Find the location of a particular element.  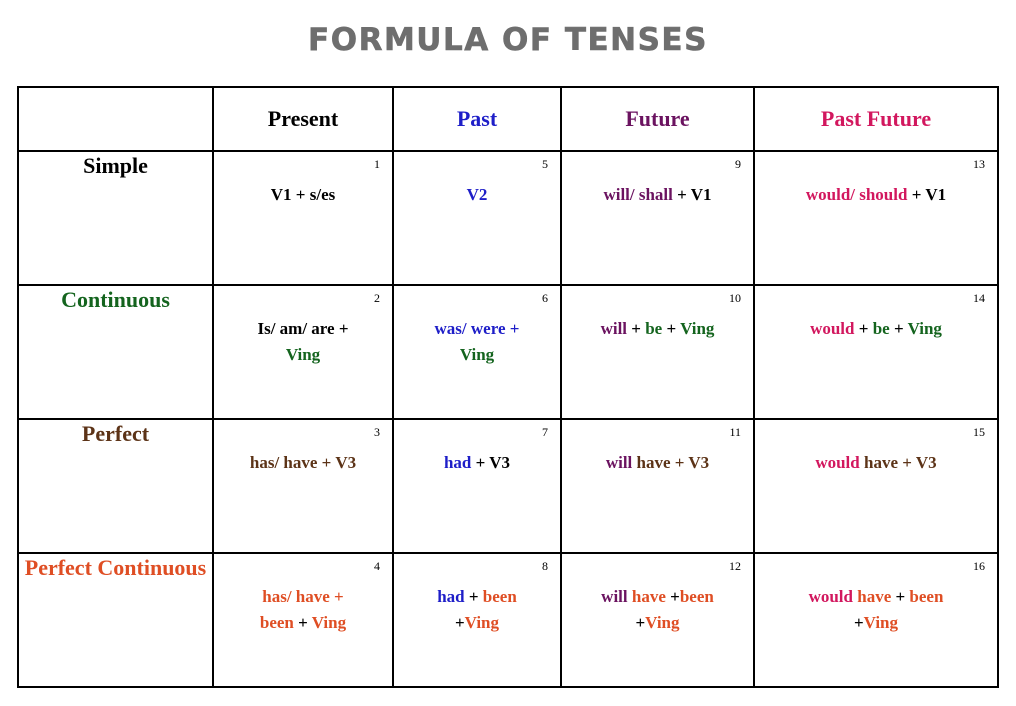

cell-formula: V2 is located at coordinates (477, 195).